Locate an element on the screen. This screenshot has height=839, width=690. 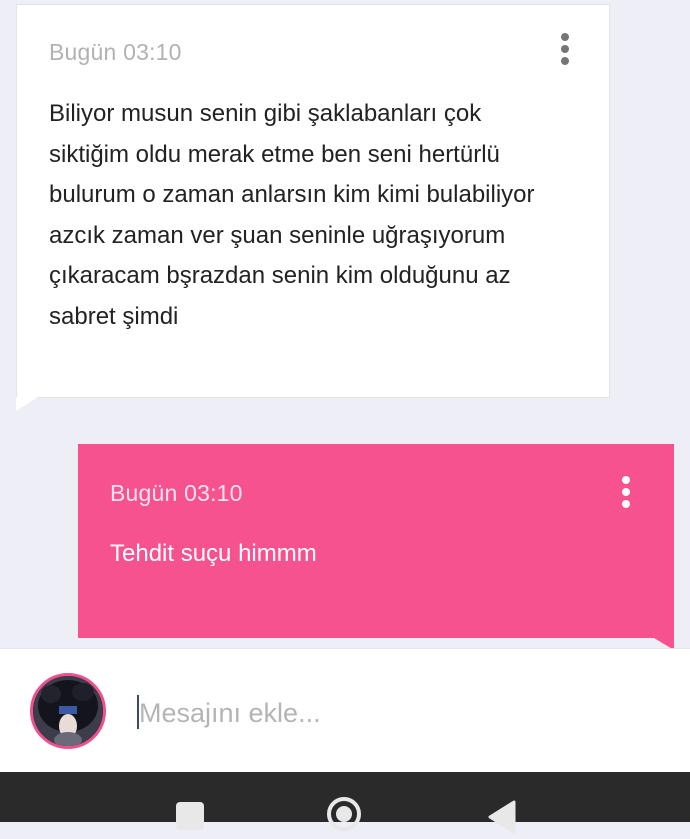
message-input-wrapper is located at coordinates (398, 713).